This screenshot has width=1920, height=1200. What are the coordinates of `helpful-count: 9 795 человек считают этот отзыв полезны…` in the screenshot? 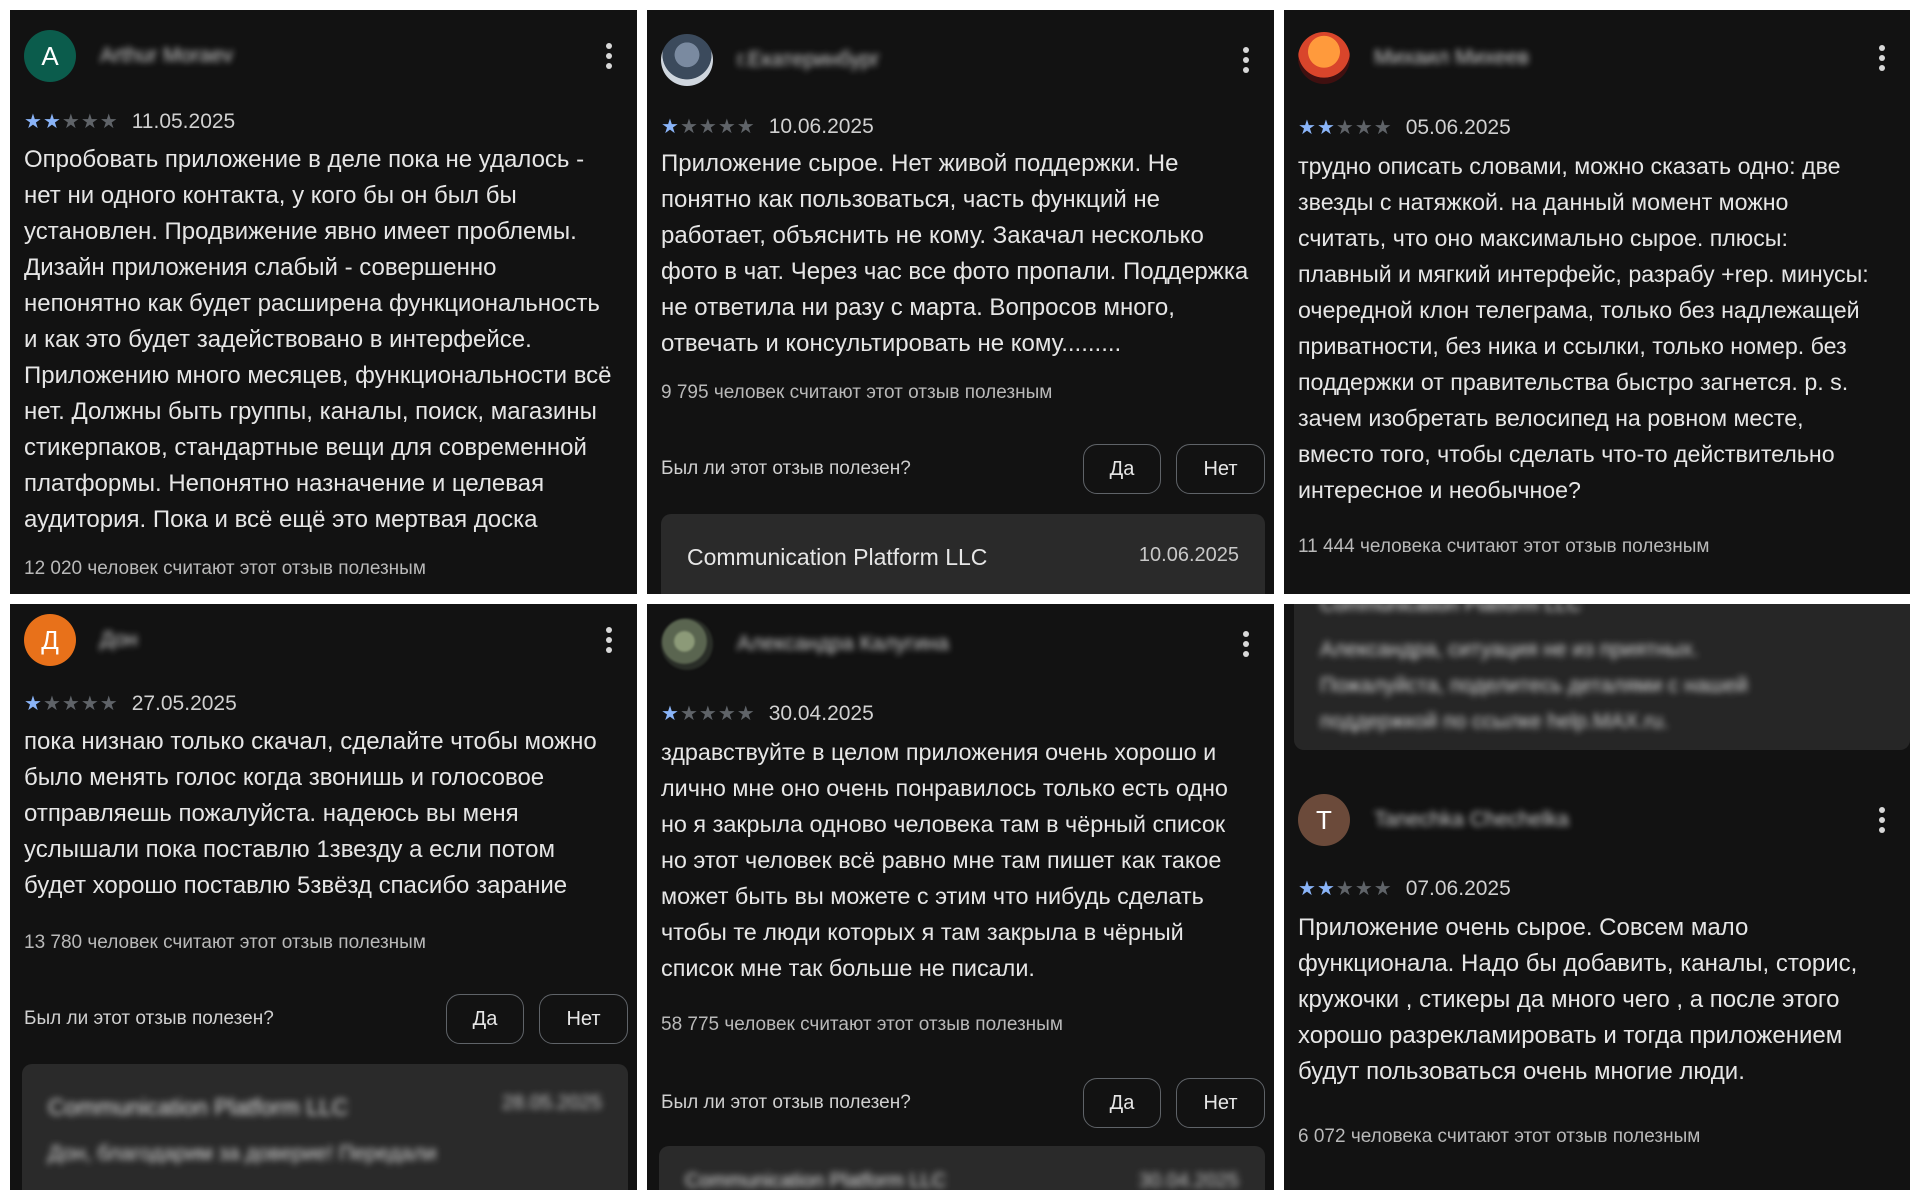 It's located at (857, 392).